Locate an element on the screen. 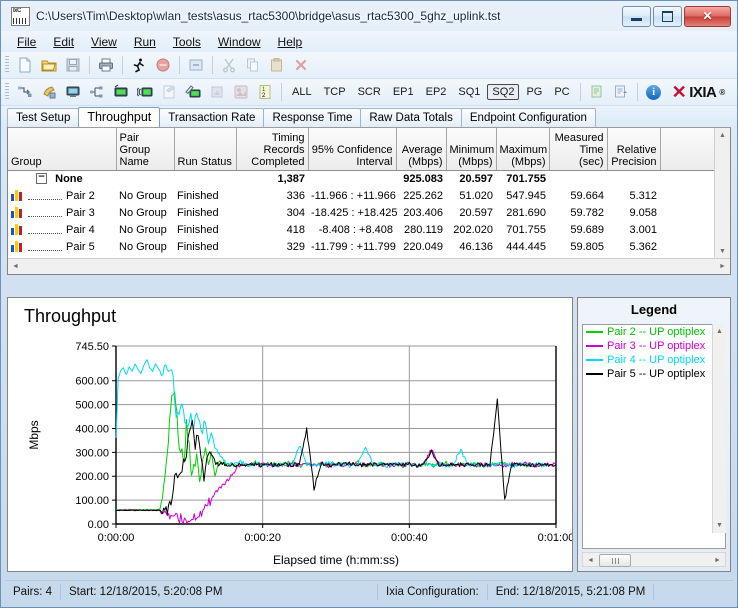  filter-sq1-button: SQ1 is located at coordinates (469, 92).